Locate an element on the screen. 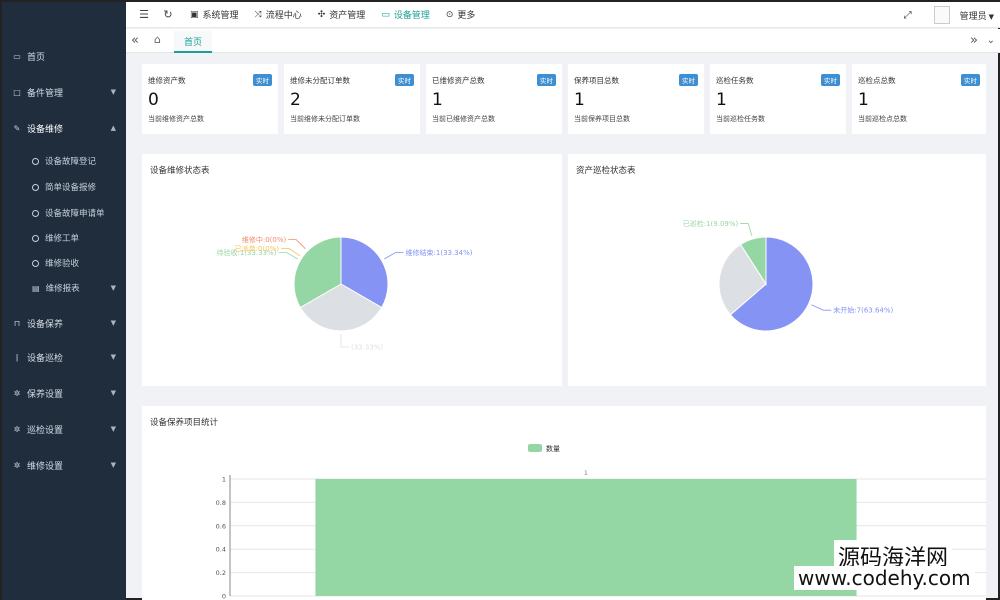  sidebar-sub-fault-request: 设备故障申请单 is located at coordinates (64, 213).